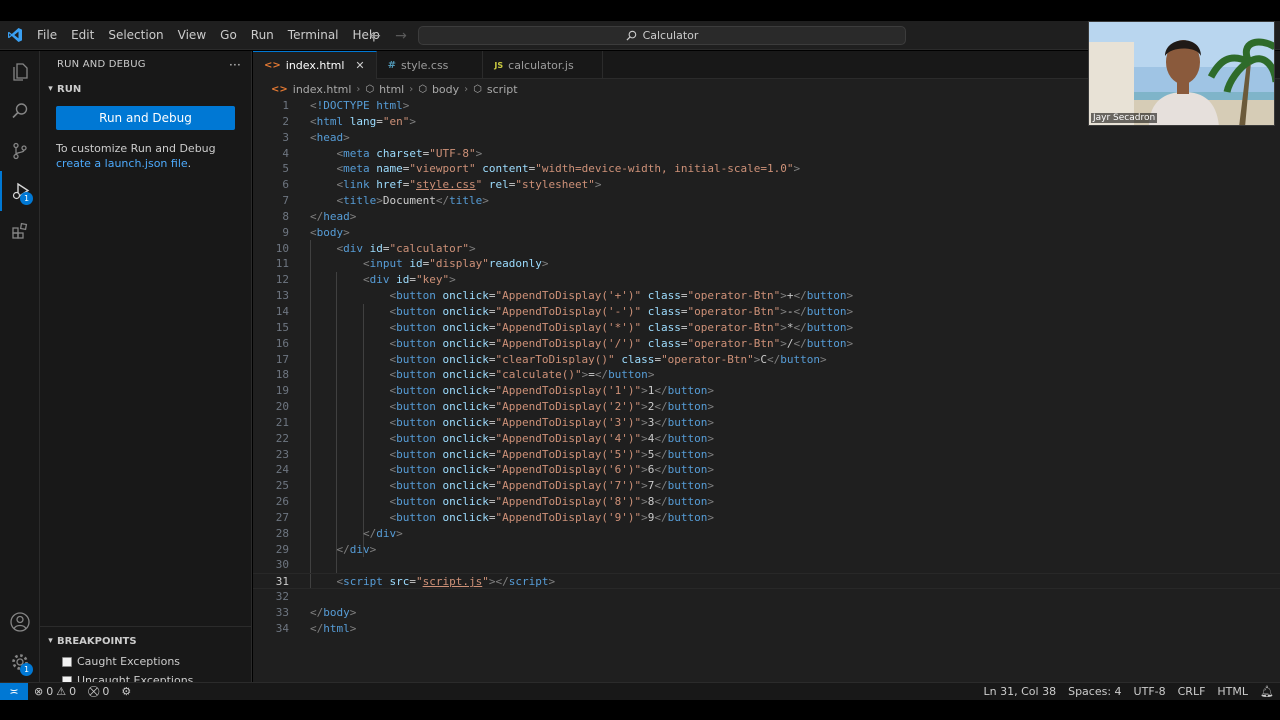 This screenshot has height=720, width=1280. What do you see at coordinates (145, 89) in the screenshot?
I see `run-section-header: ▾ RUN` at bounding box center [145, 89].